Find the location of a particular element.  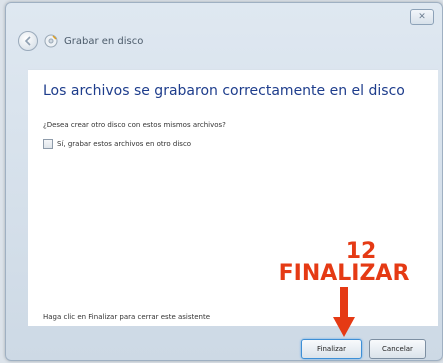

back-button is located at coordinates (28, 41).